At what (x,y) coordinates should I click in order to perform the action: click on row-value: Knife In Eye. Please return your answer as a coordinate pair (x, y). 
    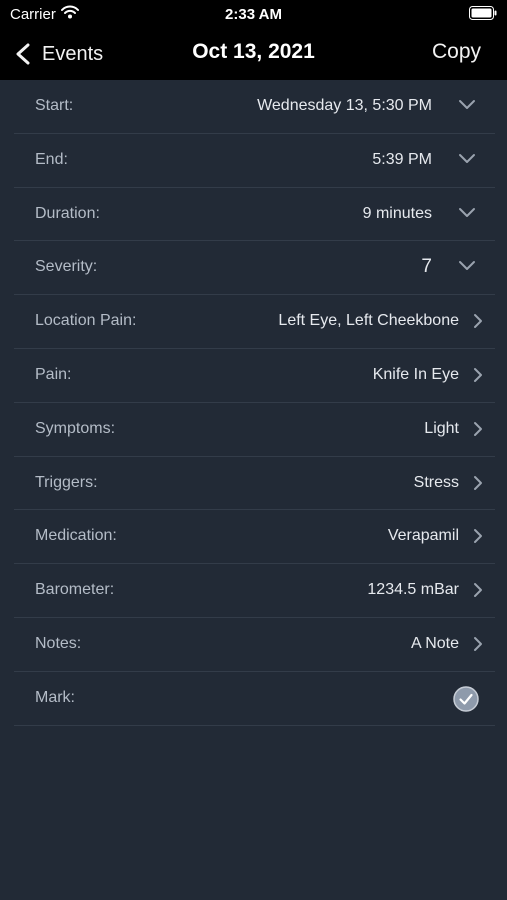
    Looking at the image, I should click on (415, 374).